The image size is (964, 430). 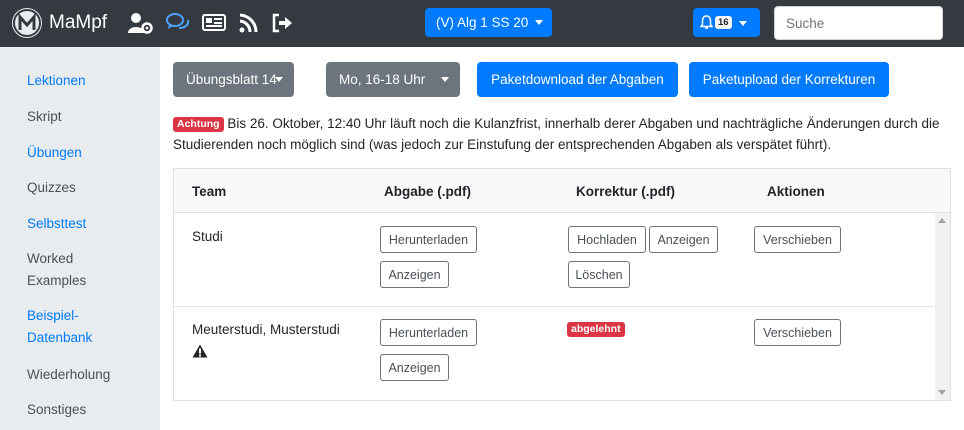 I want to click on notification-count-badge: 16, so click(x=723, y=22).